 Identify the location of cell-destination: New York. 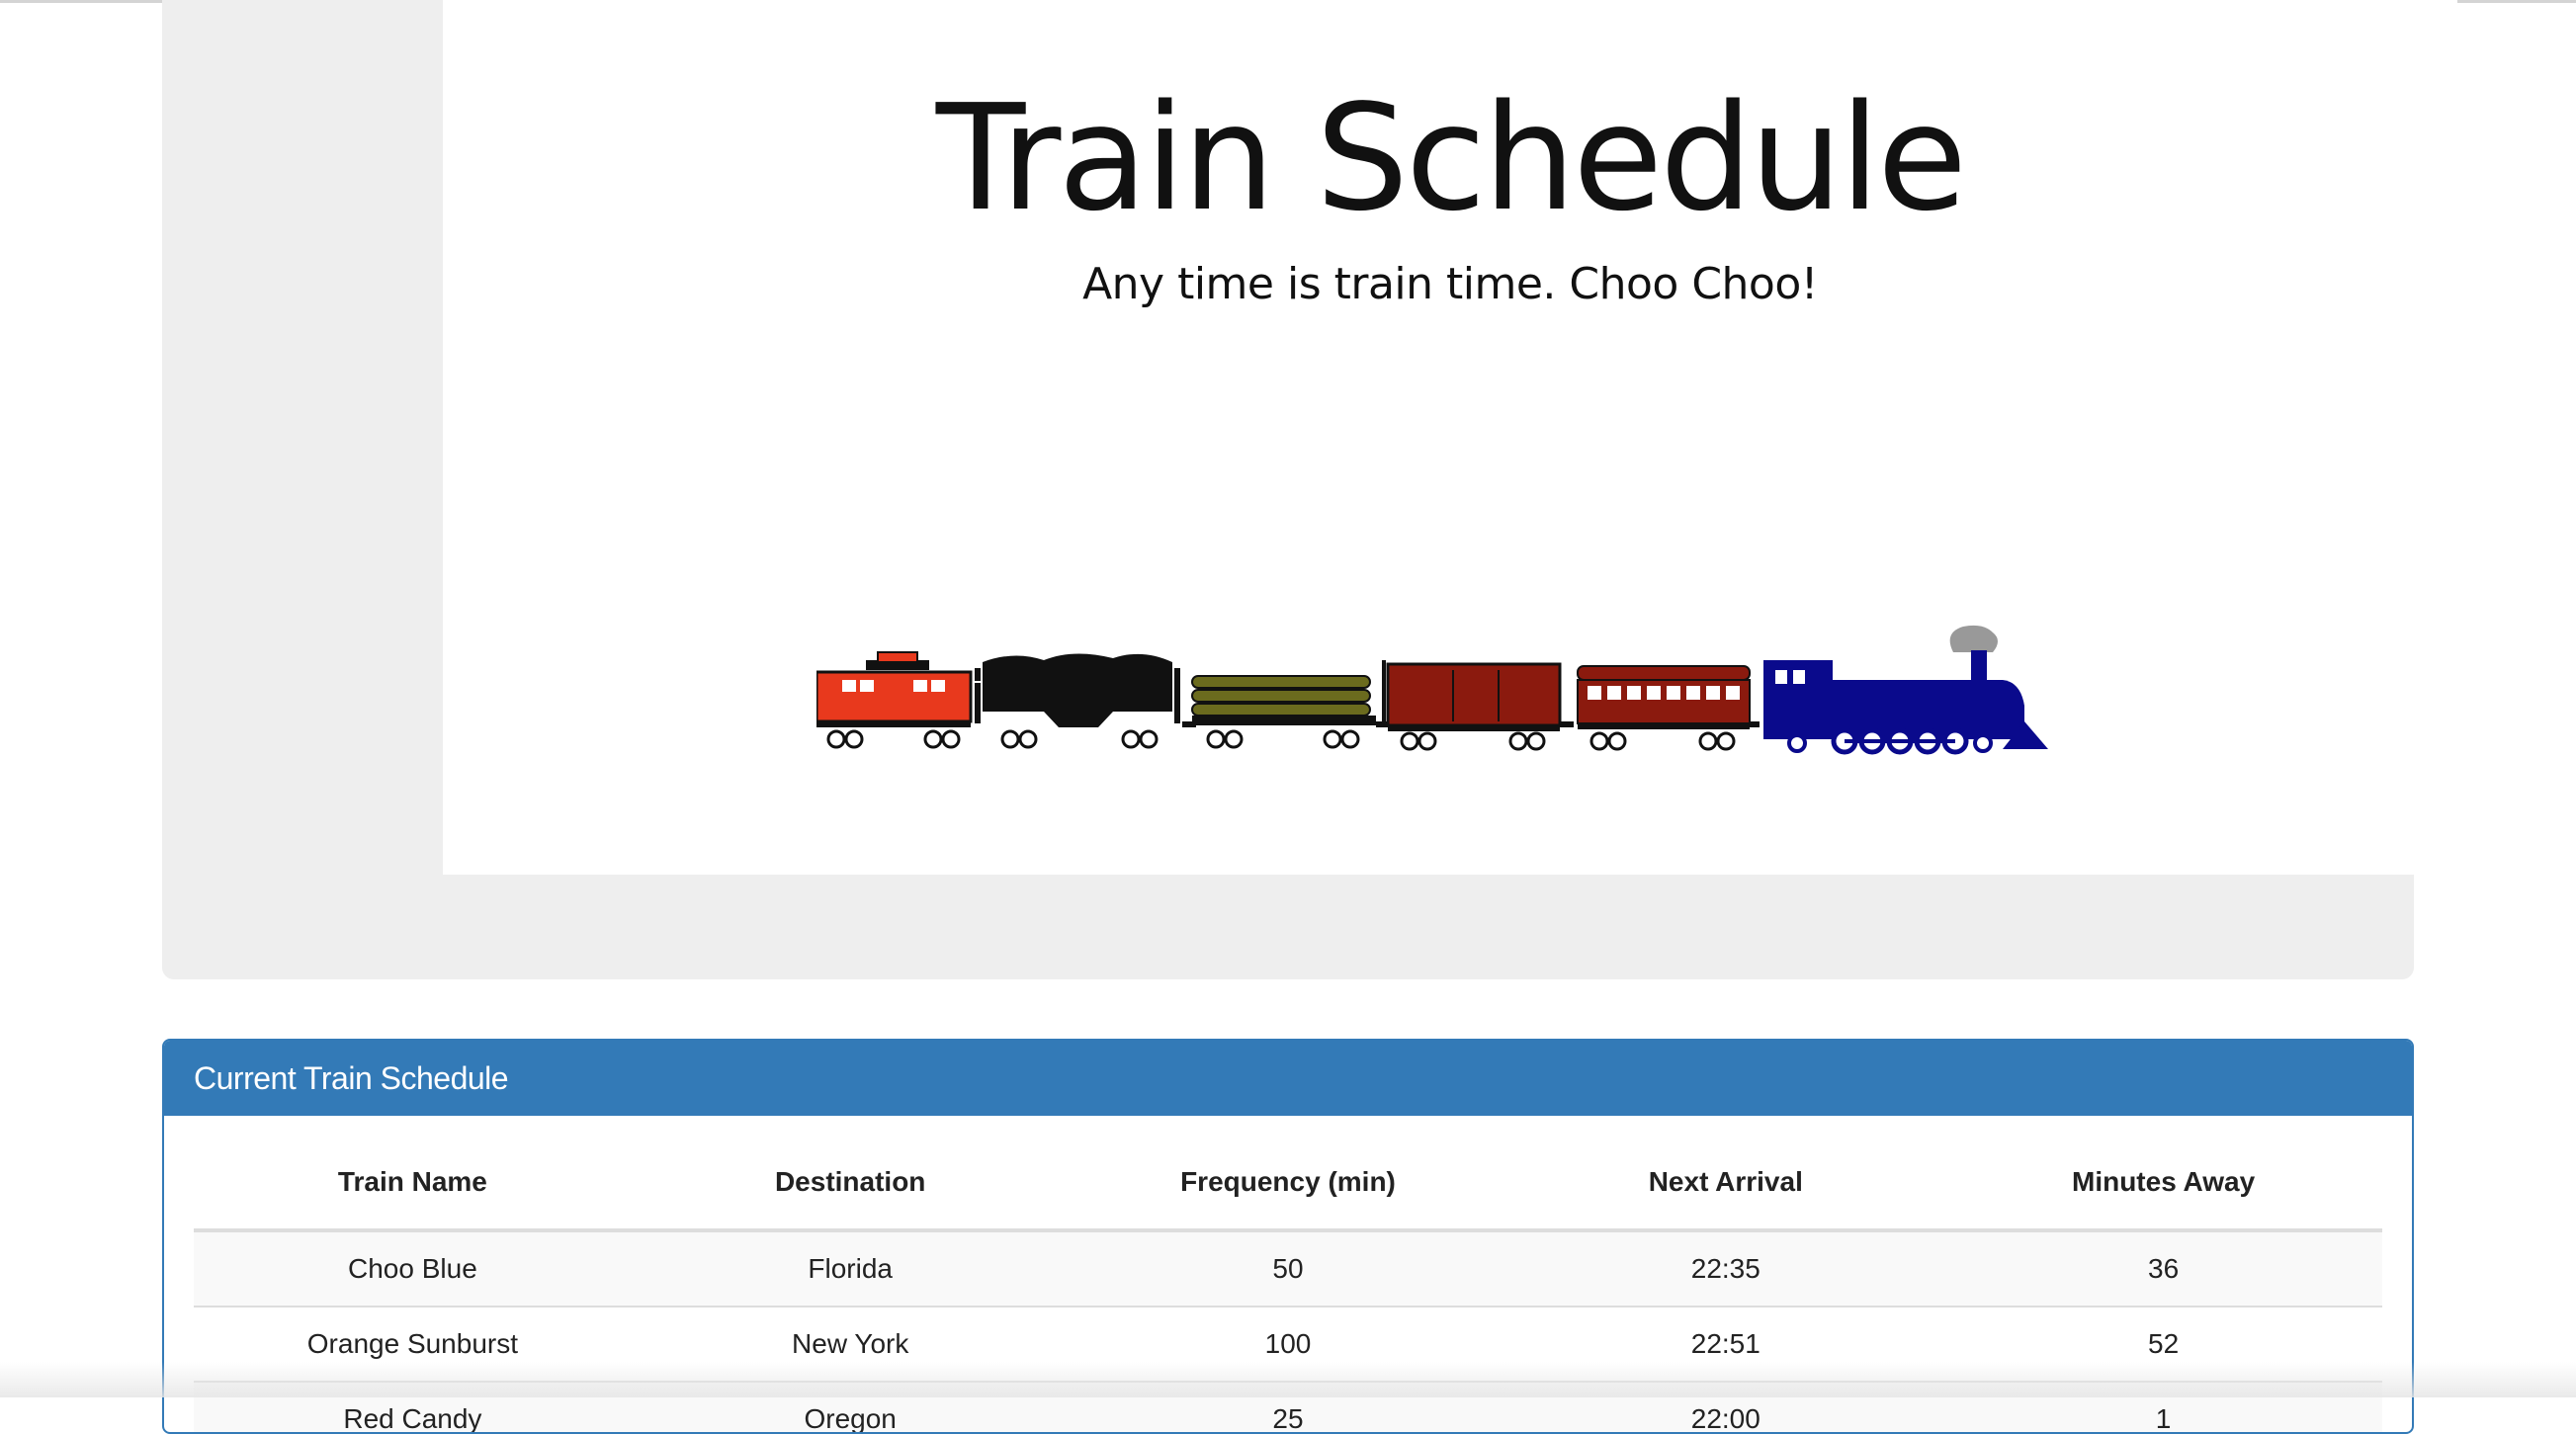
(850, 1345).